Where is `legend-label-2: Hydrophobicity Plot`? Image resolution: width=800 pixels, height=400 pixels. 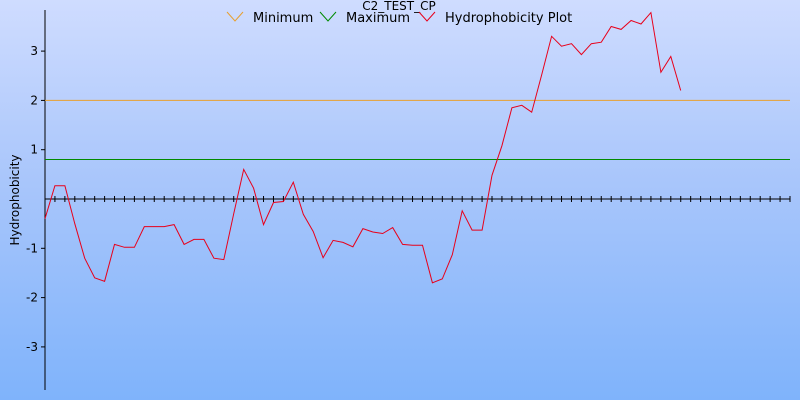 legend-label-2: Hydrophobicity Plot is located at coordinates (508, 18).